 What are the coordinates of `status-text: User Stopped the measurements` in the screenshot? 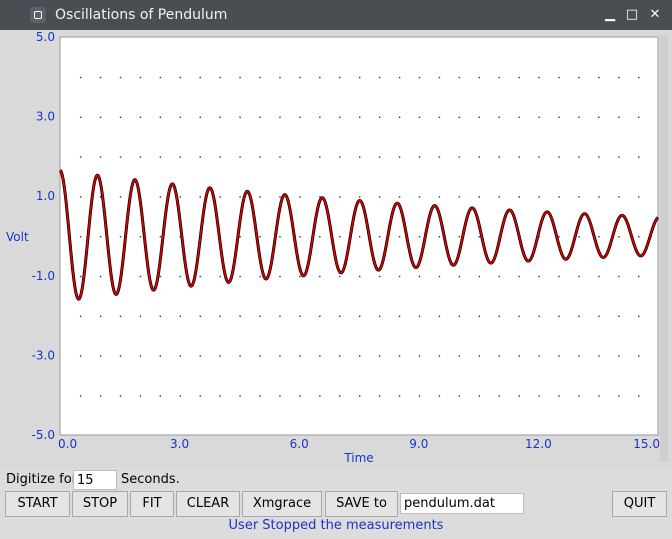 It's located at (336, 525).